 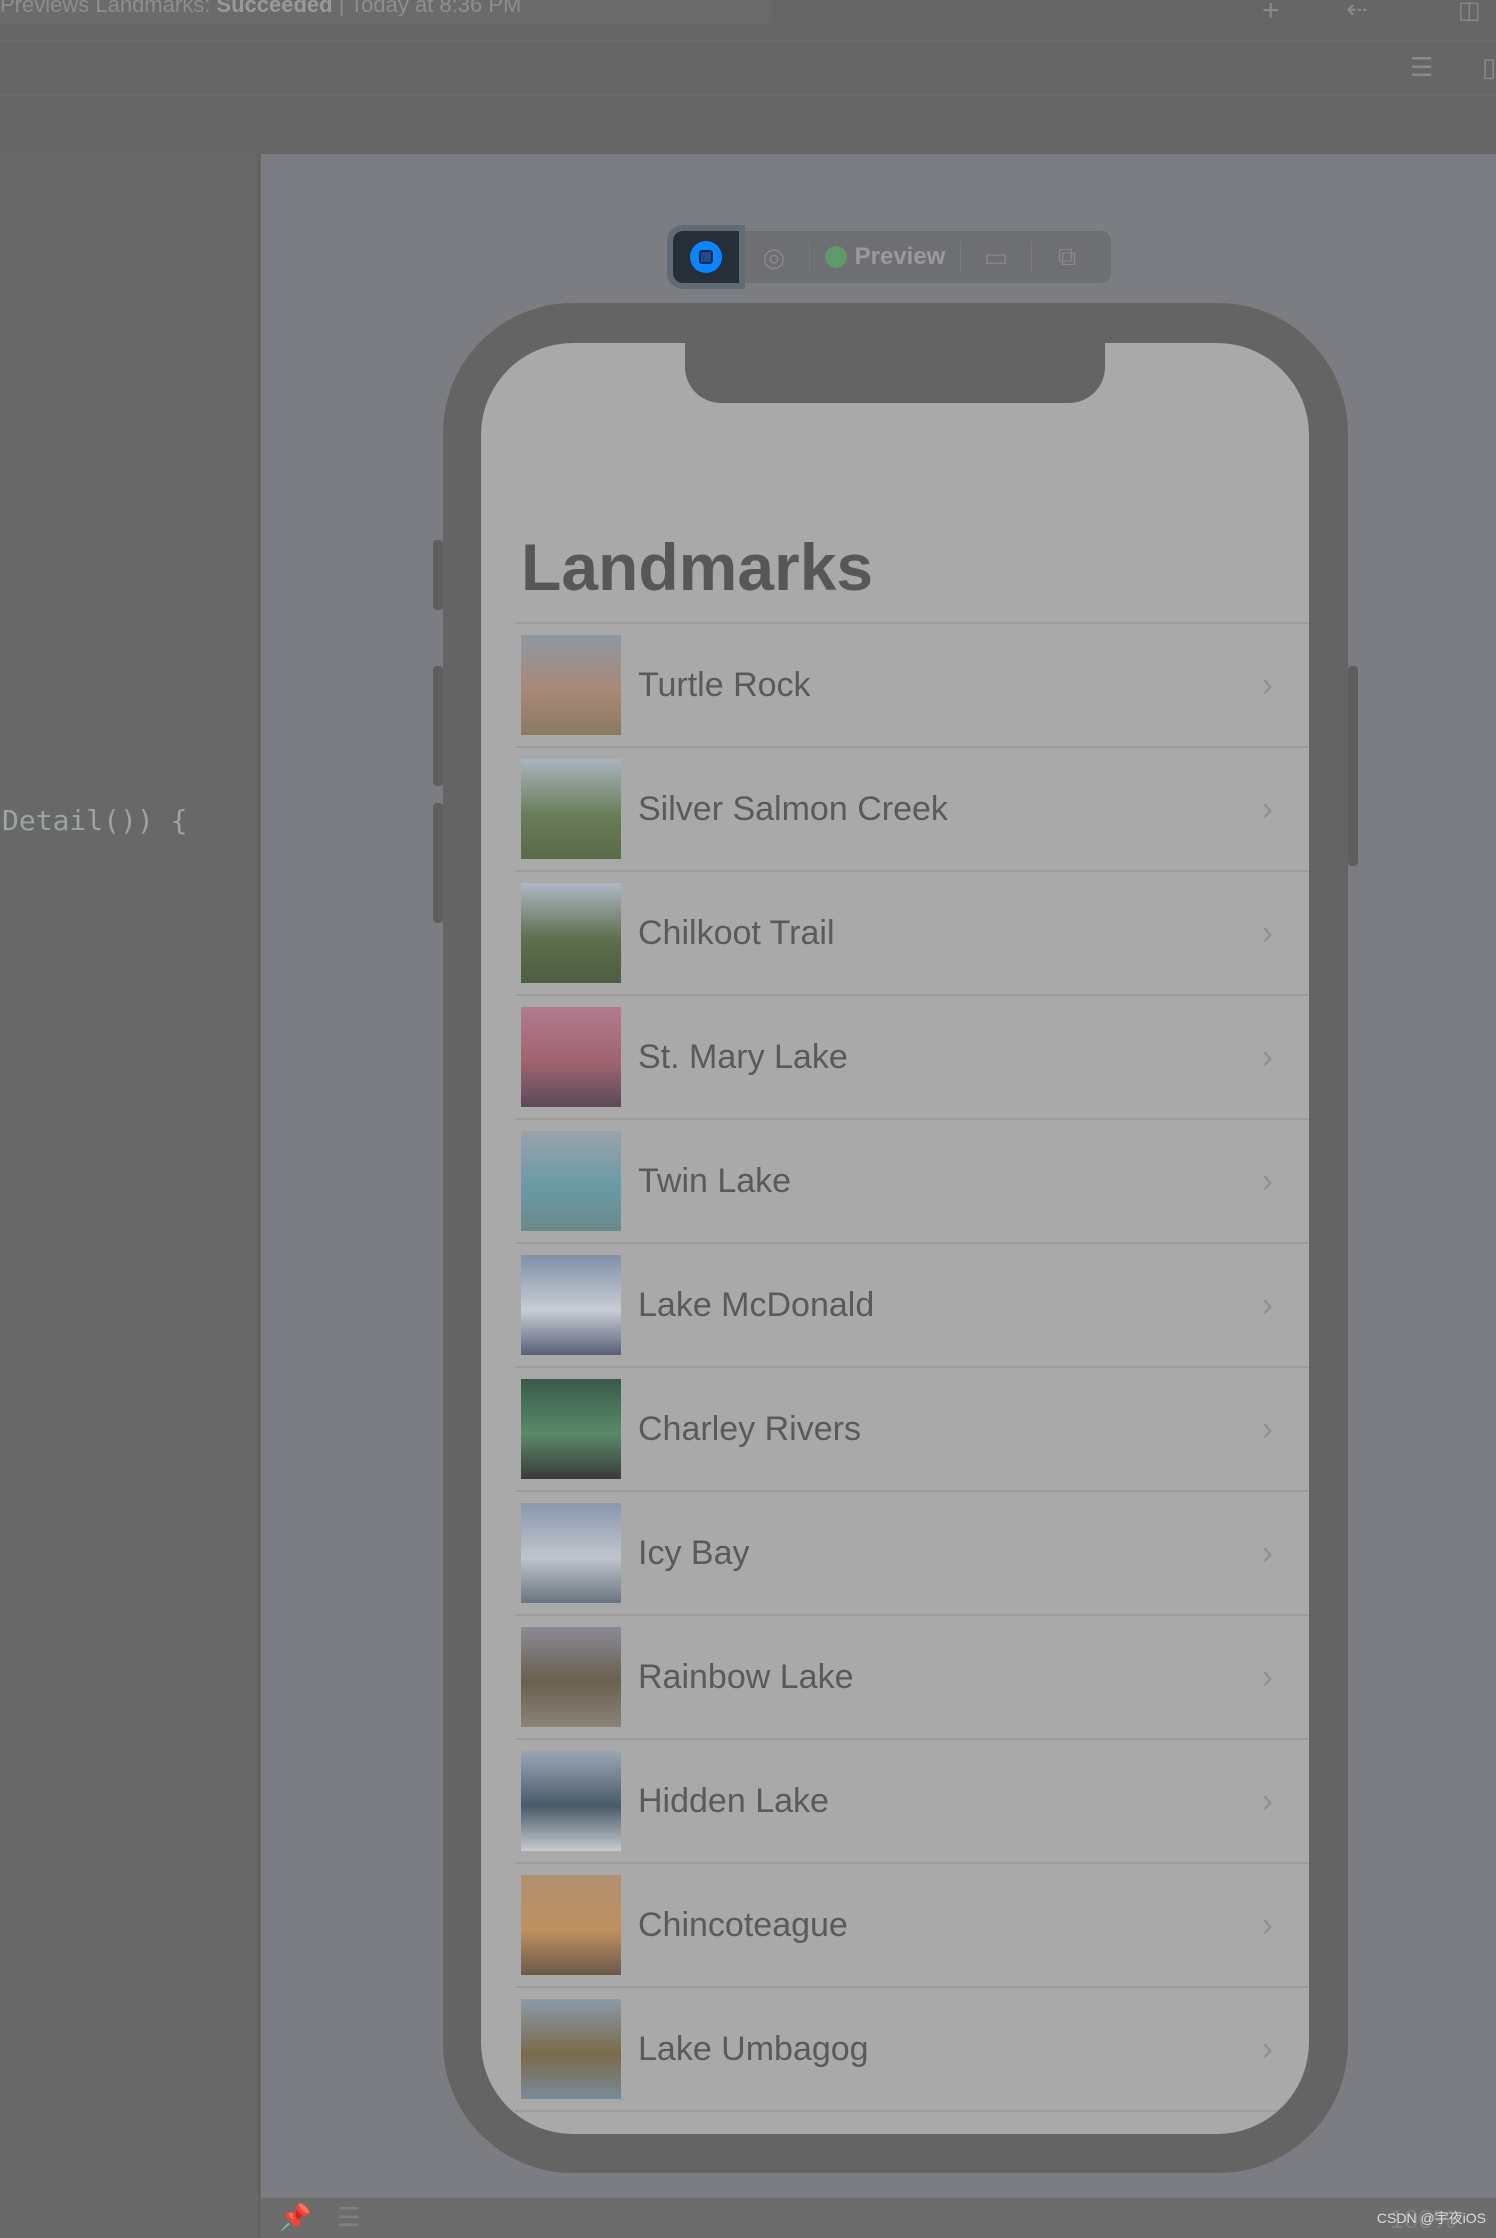 I want to click on landmark-name: Lake McDonald, so click(x=756, y=1304).